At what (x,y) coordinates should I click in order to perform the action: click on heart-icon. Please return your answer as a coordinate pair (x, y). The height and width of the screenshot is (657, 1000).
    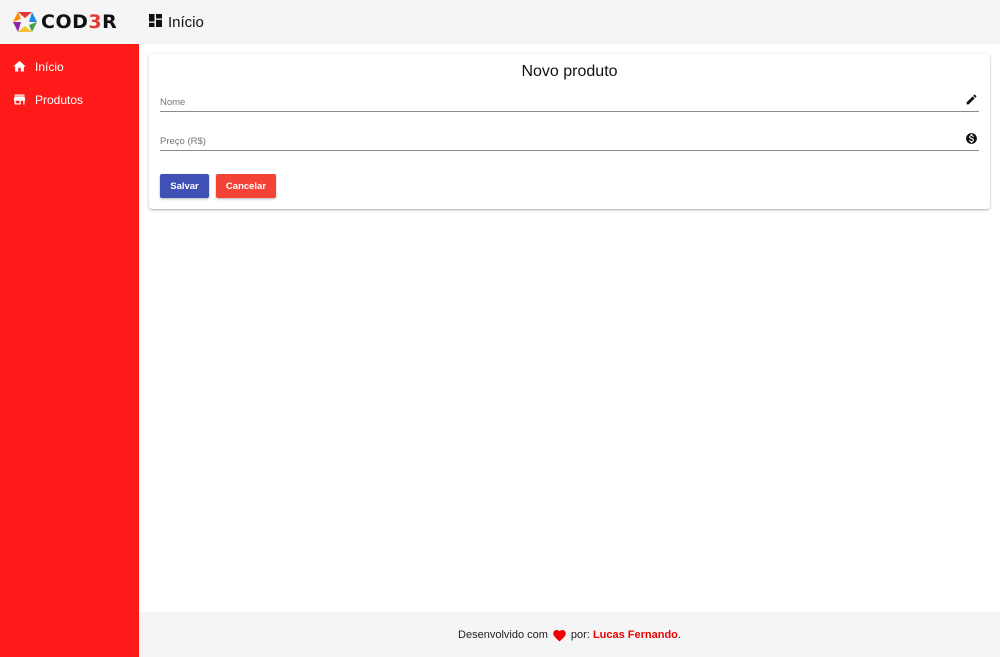
    Looking at the image, I should click on (559, 635).